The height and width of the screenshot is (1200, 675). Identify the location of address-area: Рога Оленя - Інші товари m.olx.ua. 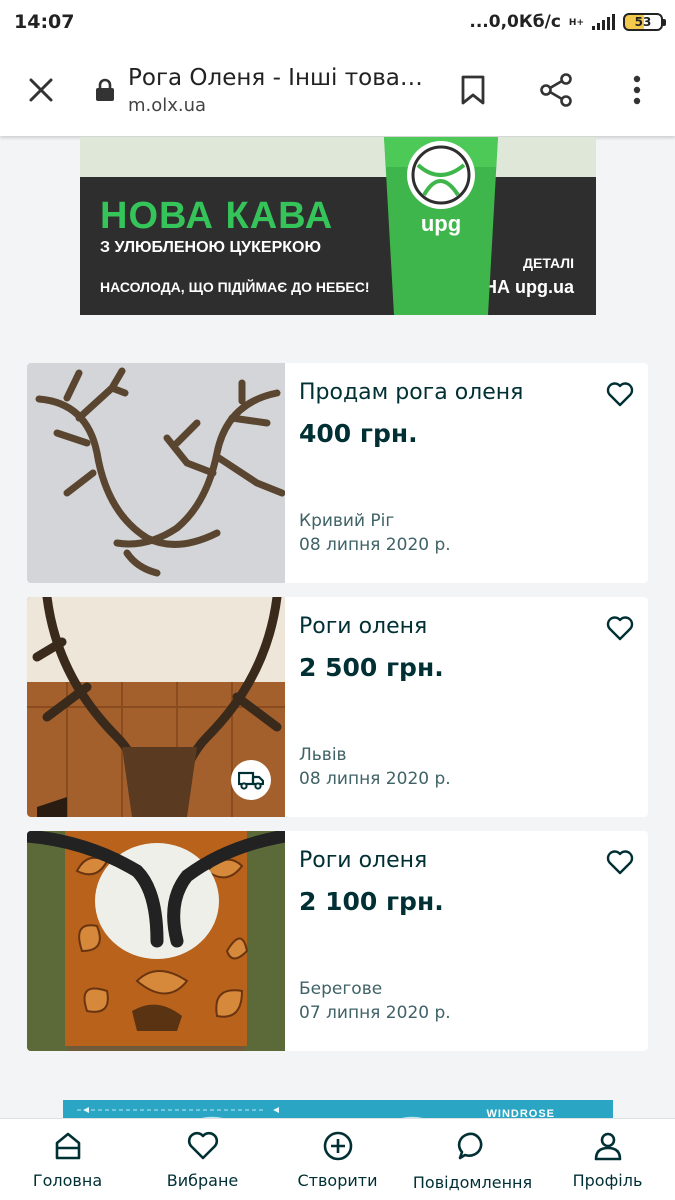
(279, 90).